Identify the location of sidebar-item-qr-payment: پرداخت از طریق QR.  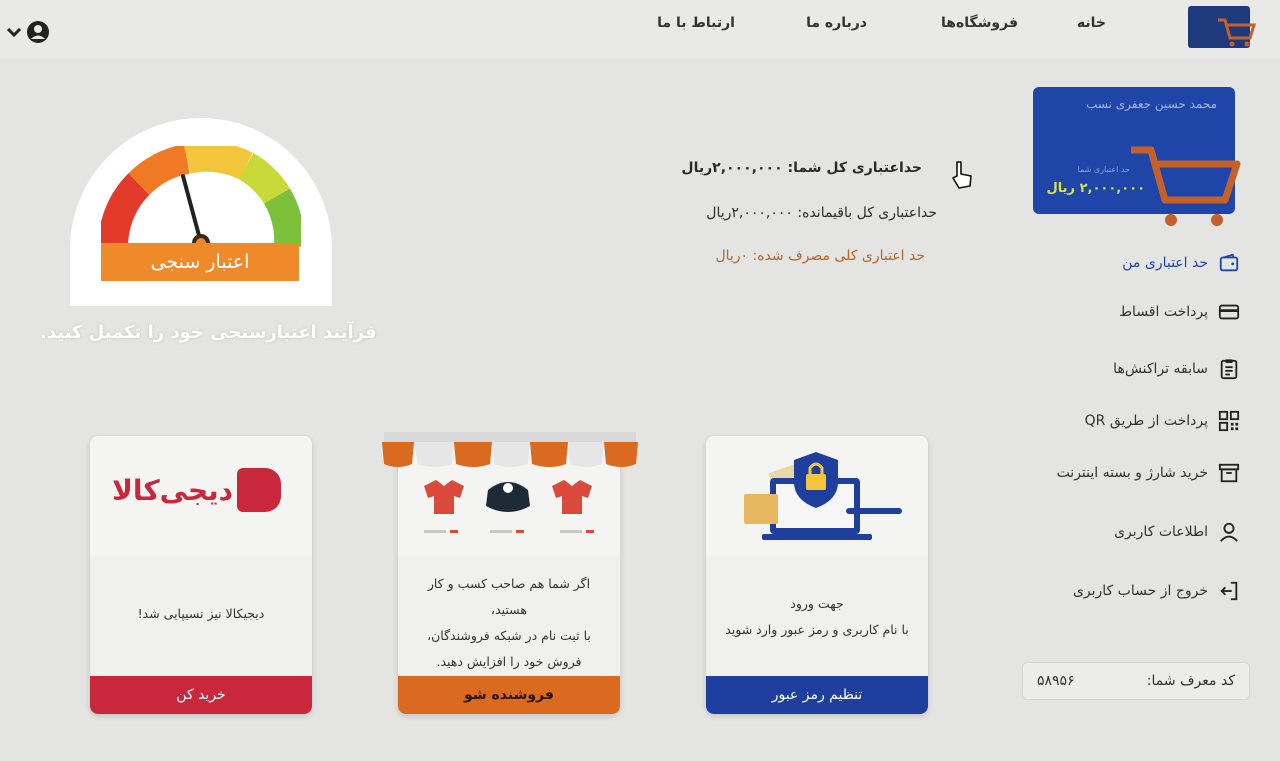
(1162, 421).